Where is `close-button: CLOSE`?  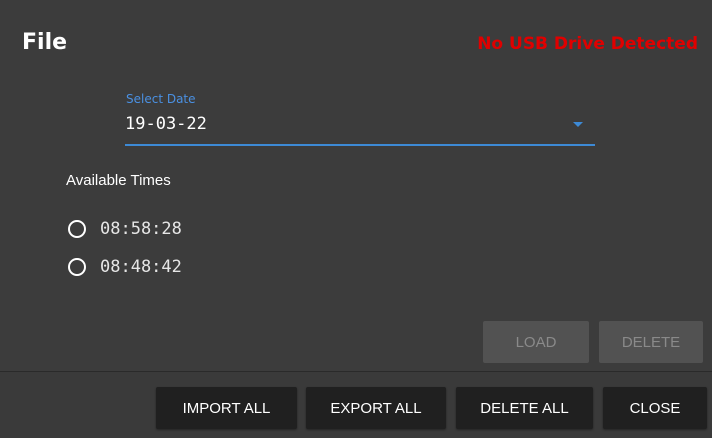
close-button: CLOSE is located at coordinates (655, 408).